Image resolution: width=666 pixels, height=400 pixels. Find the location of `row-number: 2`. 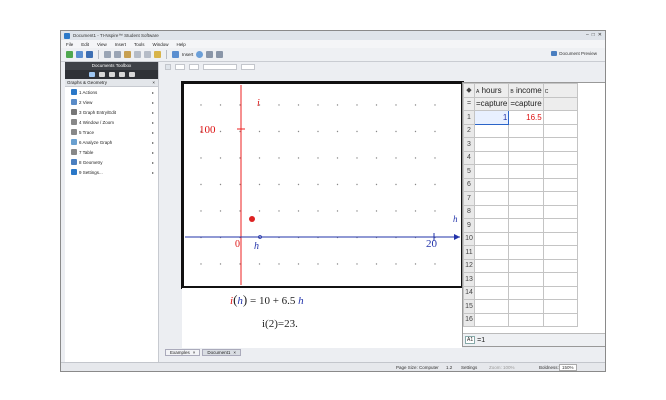

row-number: 2 is located at coordinates (469, 130).